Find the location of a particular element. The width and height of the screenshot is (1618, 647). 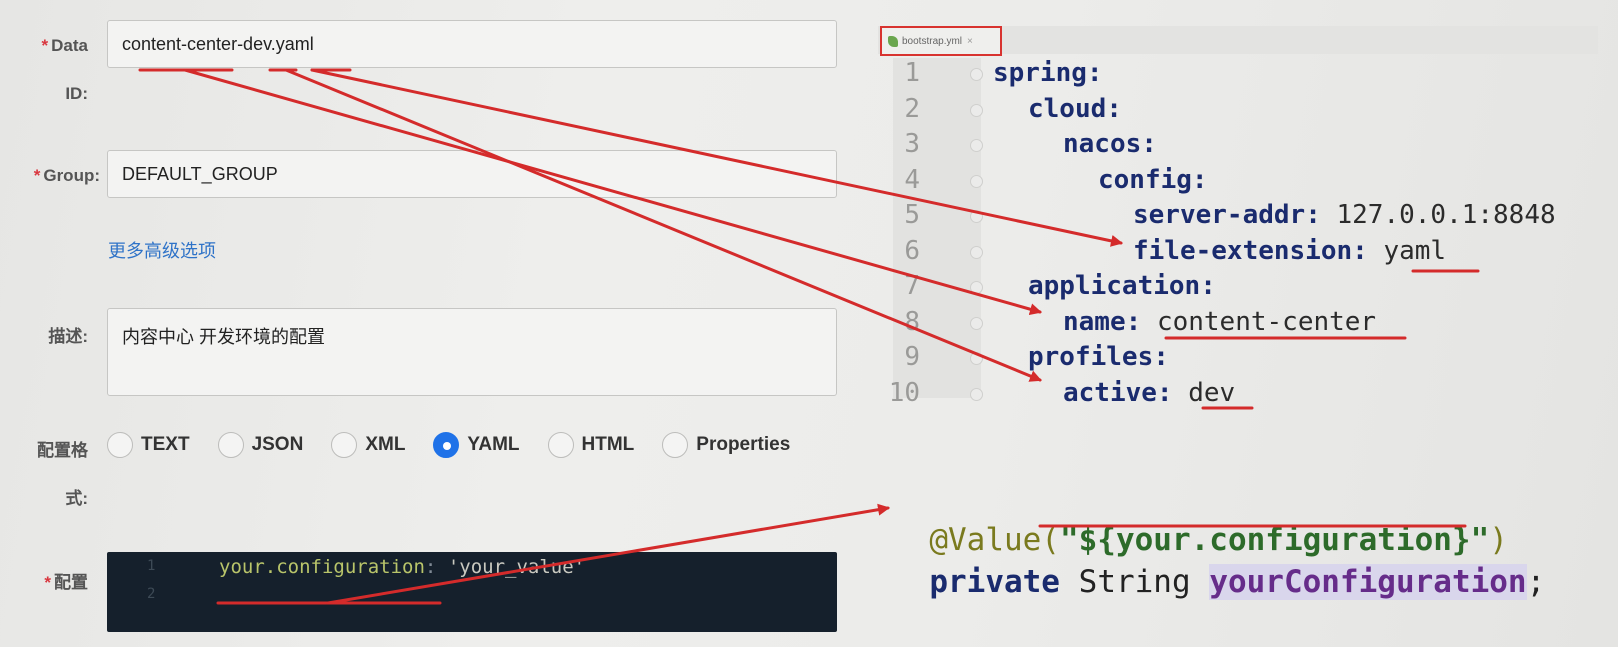

format-label-line2: 式: is located at coordinates (76, 498).